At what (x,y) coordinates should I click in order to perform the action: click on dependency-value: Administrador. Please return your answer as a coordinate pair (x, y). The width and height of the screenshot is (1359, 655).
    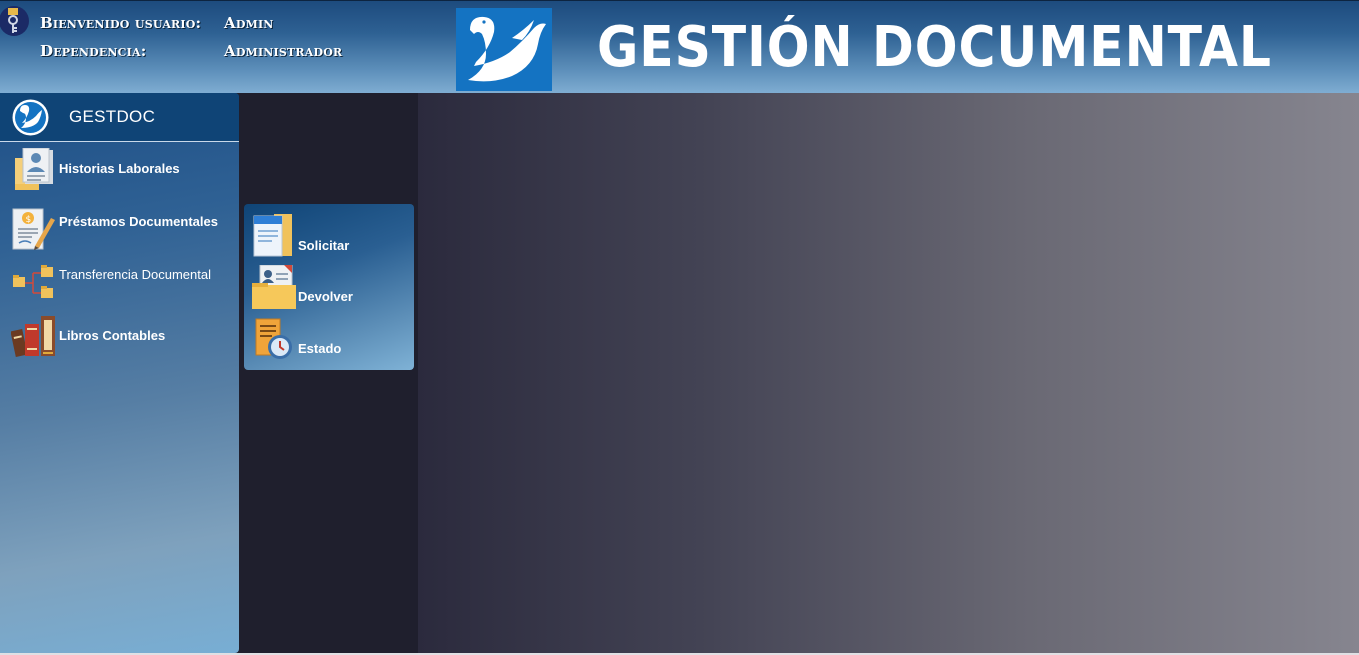
    Looking at the image, I should click on (283, 51).